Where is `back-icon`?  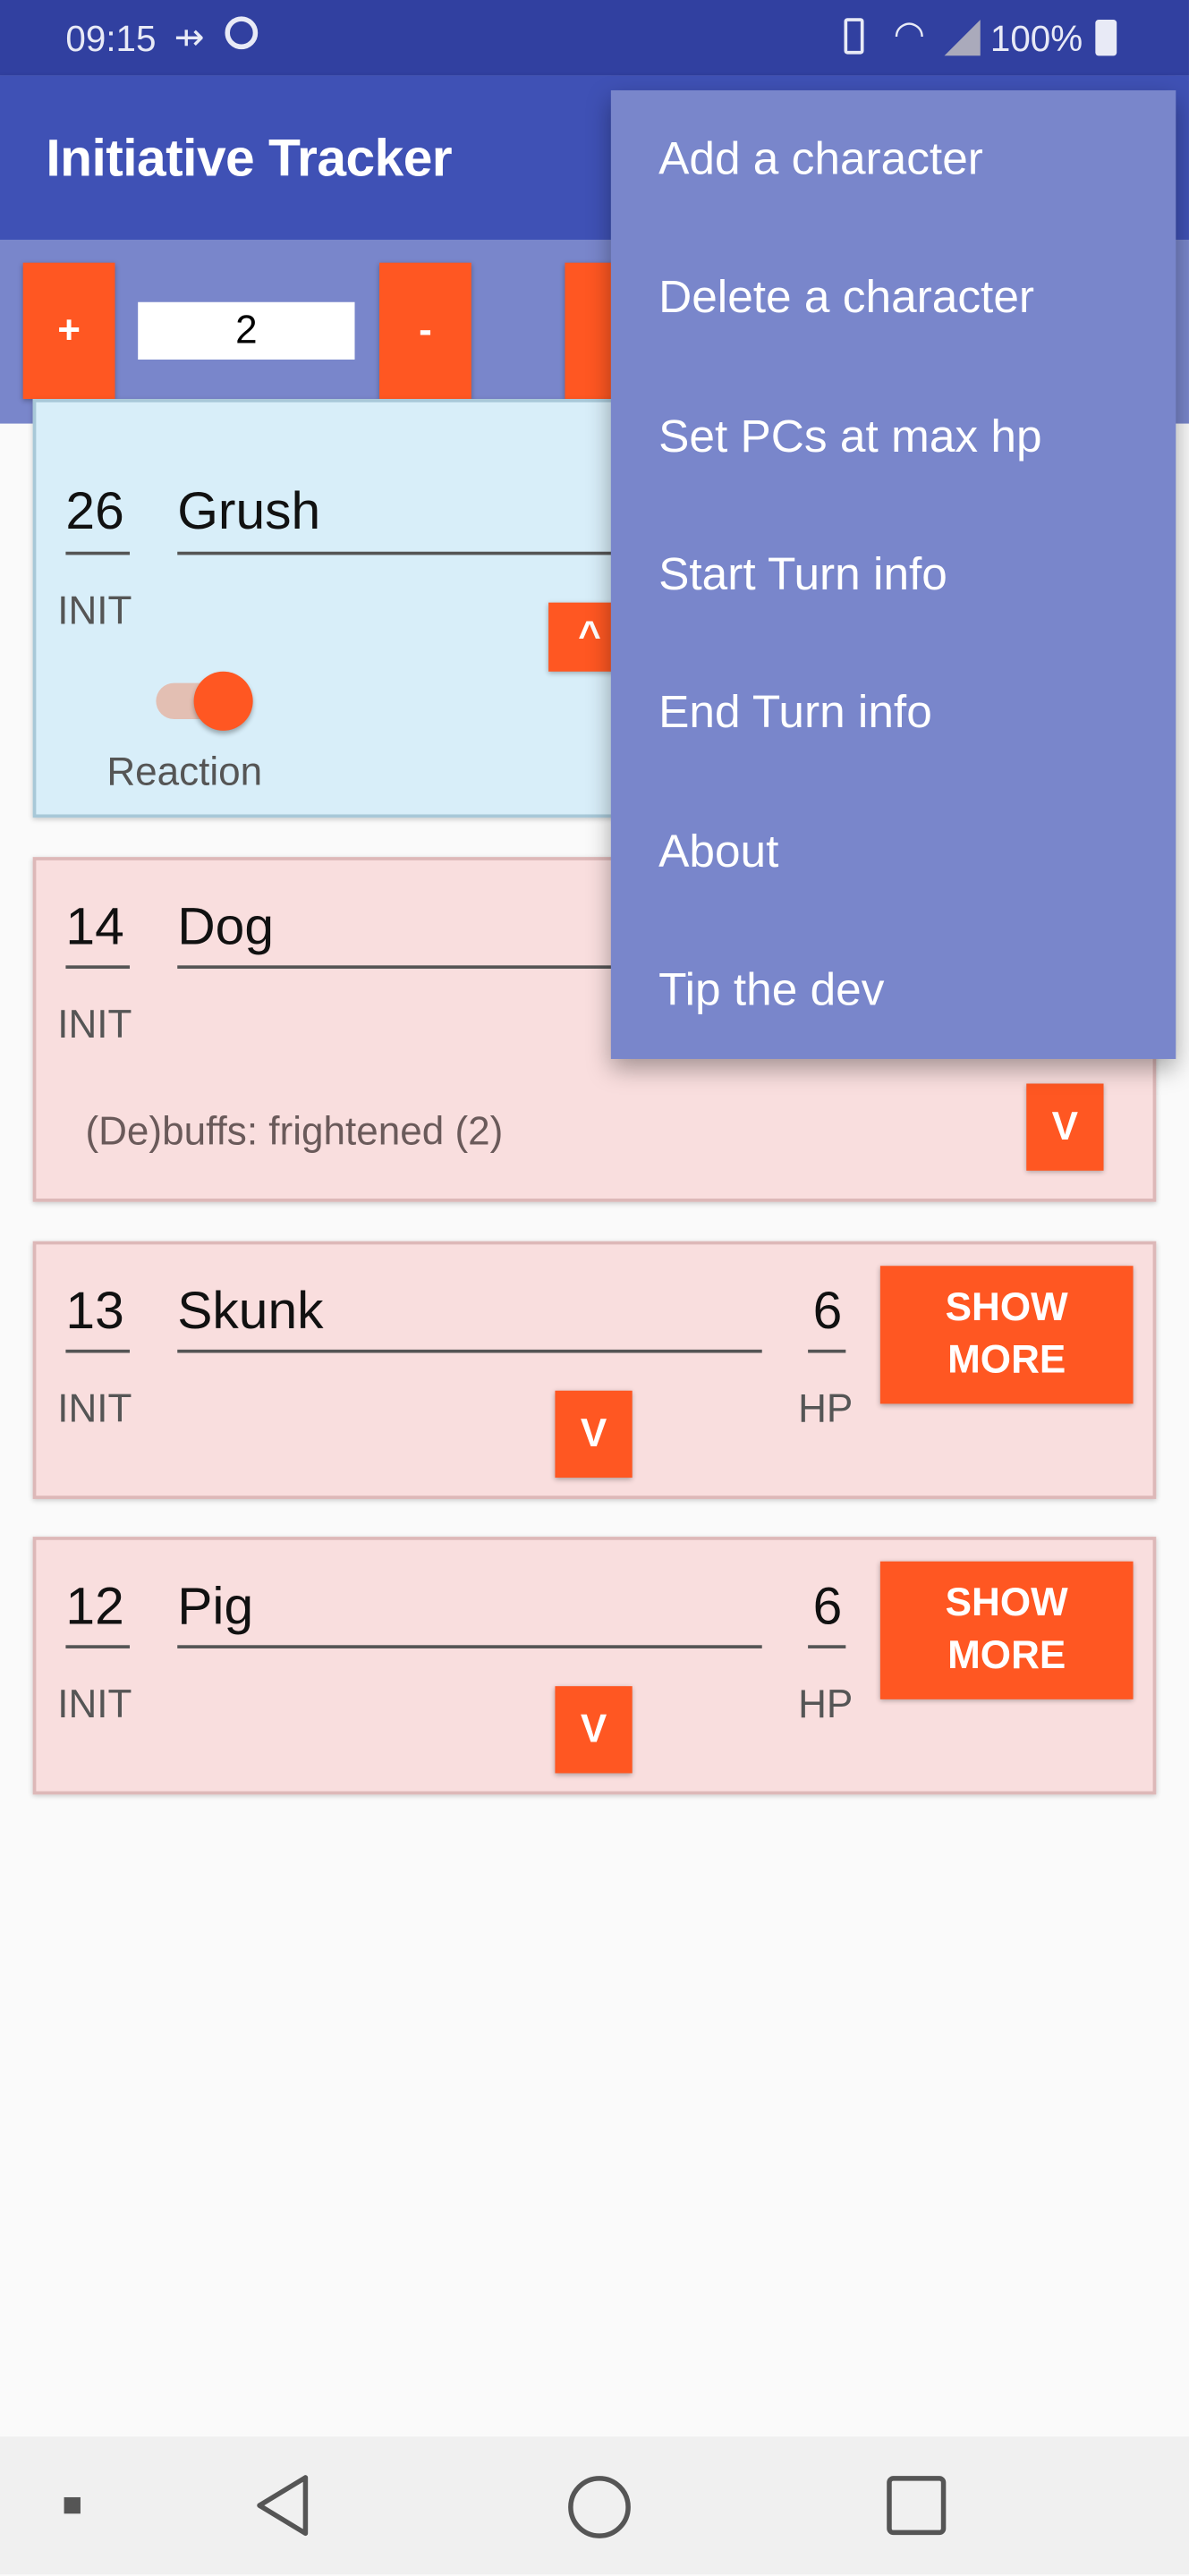 back-icon is located at coordinates (282, 2505).